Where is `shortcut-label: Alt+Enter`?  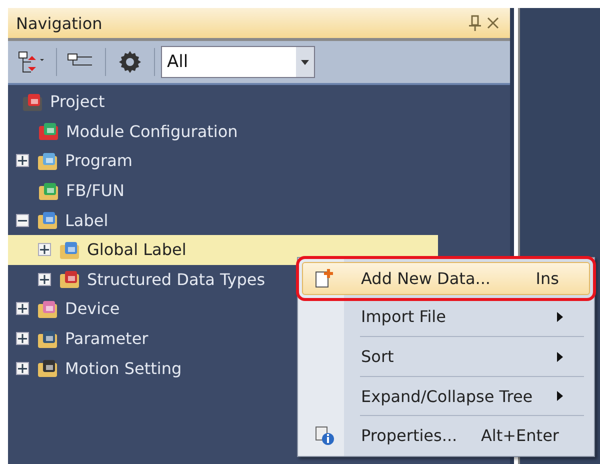 shortcut-label: Alt+Enter is located at coordinates (519, 436).